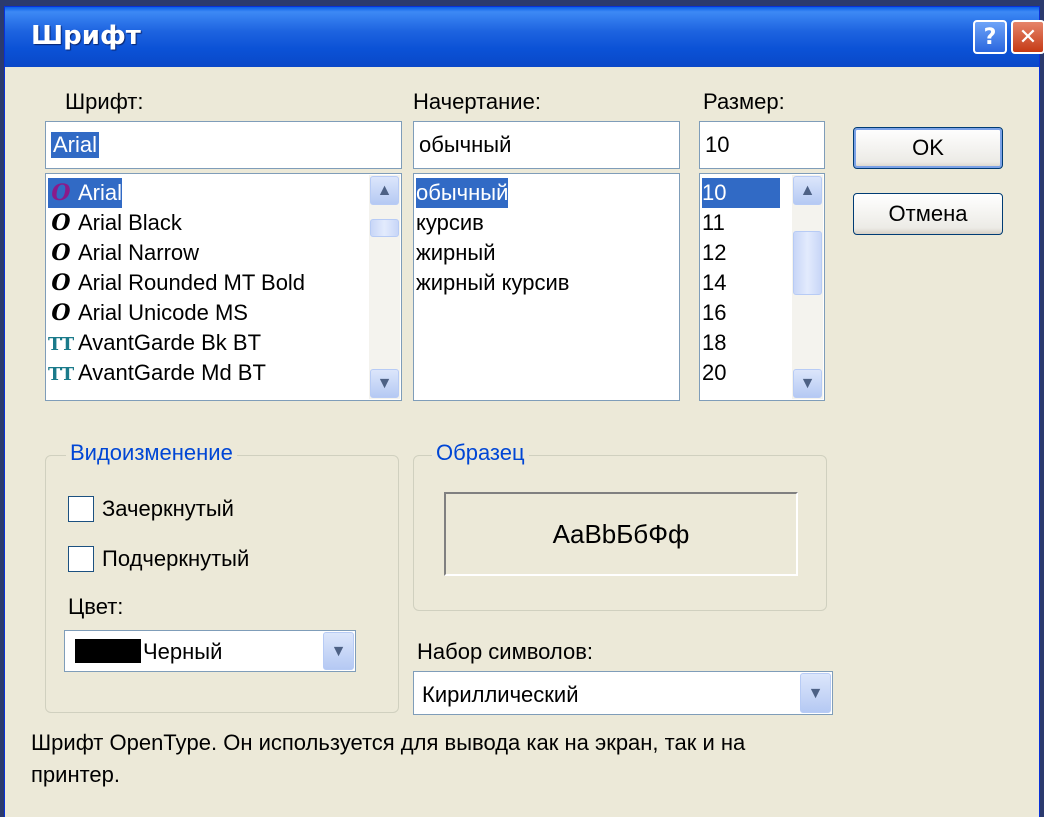  What do you see at coordinates (928, 148) in the screenshot?
I see `ok-button: OK` at bounding box center [928, 148].